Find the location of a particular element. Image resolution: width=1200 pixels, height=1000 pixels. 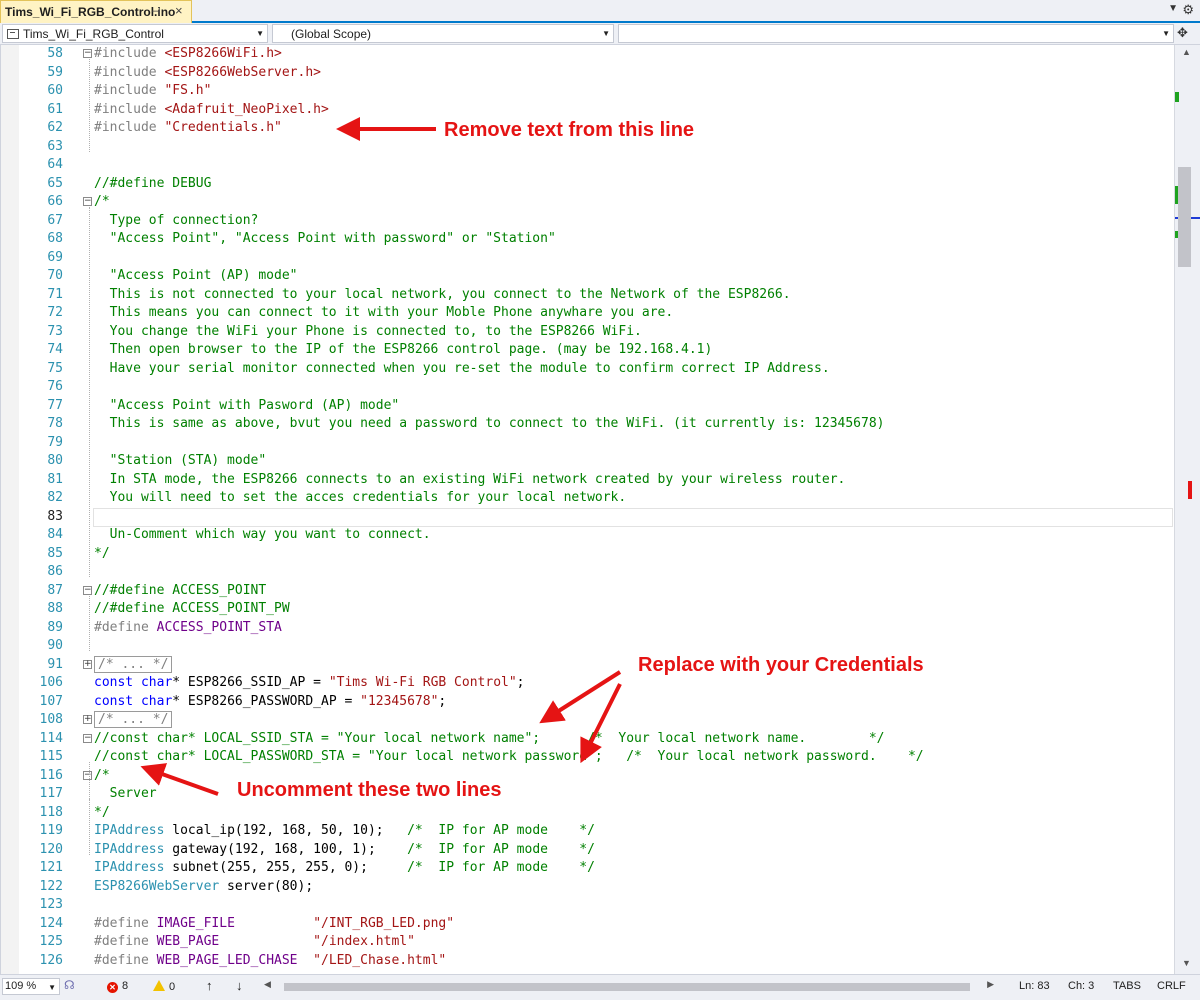

code-line: 64 is located at coordinates (587, 165).